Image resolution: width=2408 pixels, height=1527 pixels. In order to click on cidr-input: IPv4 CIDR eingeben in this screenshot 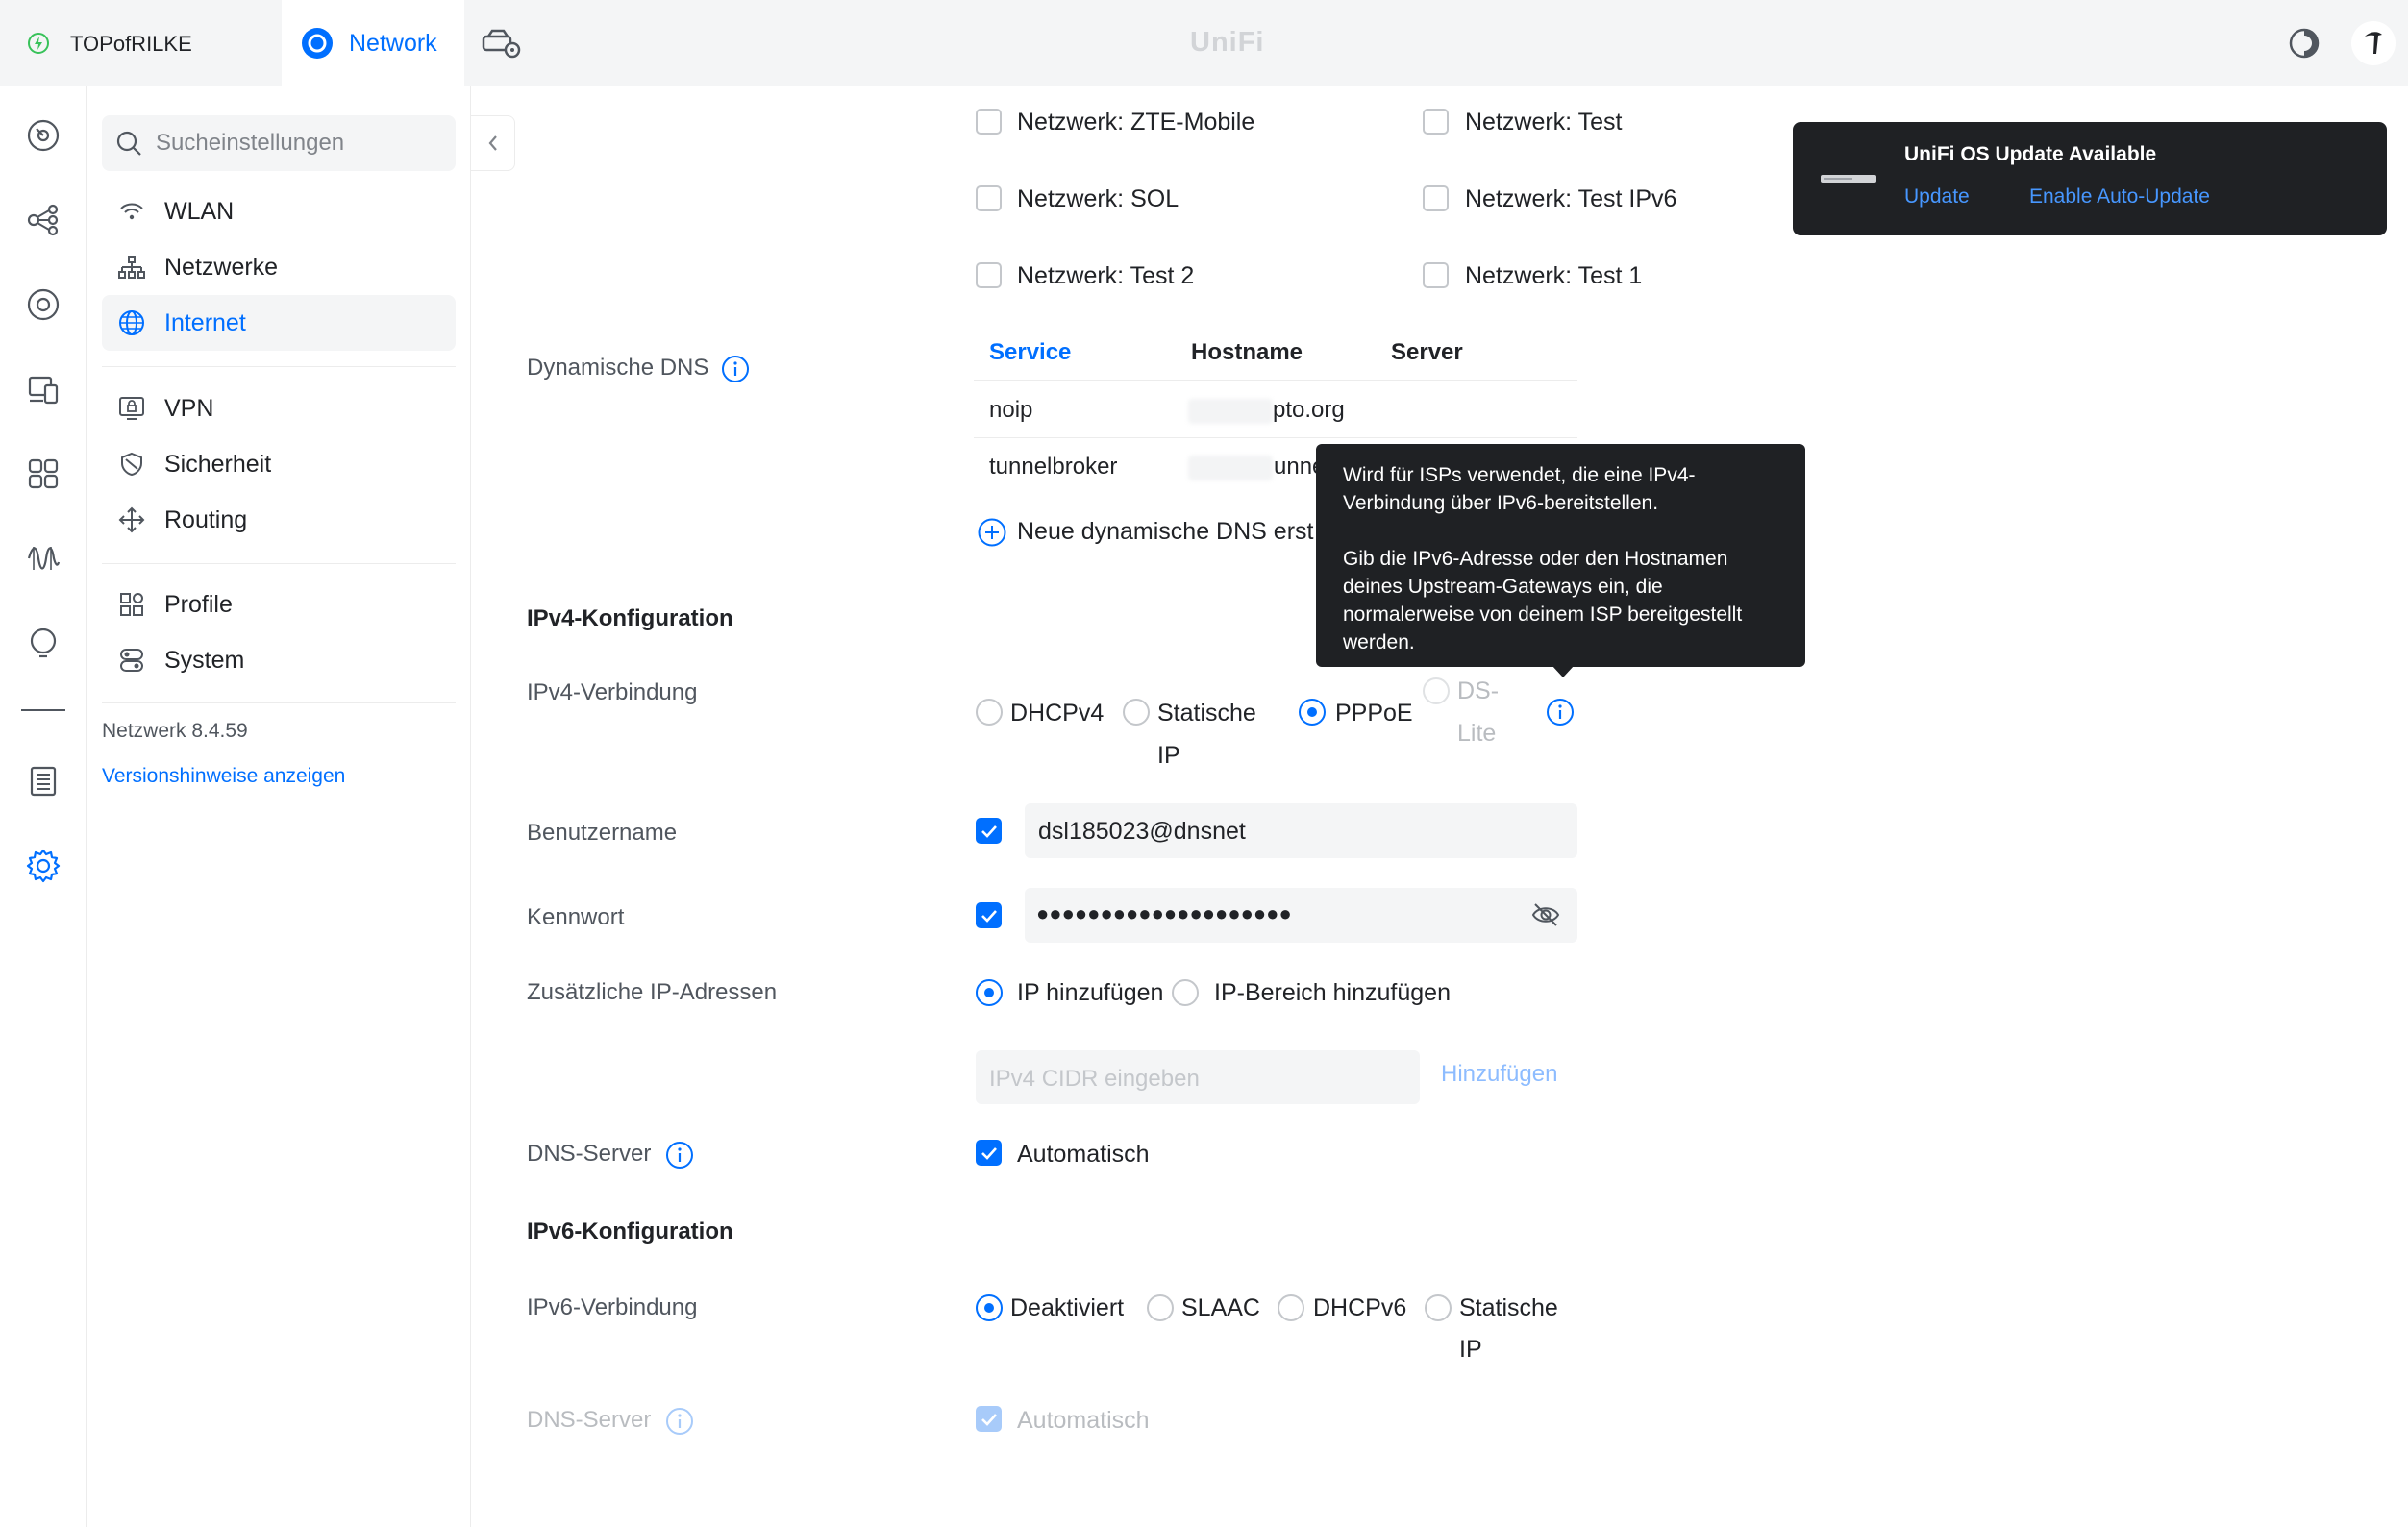, I will do `click(1198, 1077)`.